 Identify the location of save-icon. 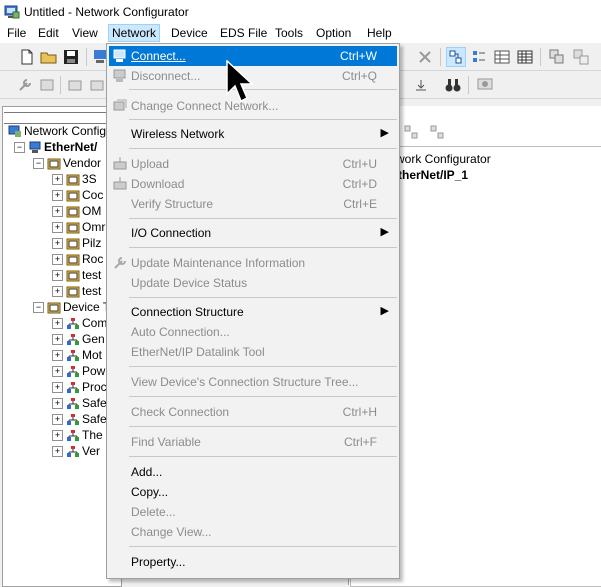
(71, 57).